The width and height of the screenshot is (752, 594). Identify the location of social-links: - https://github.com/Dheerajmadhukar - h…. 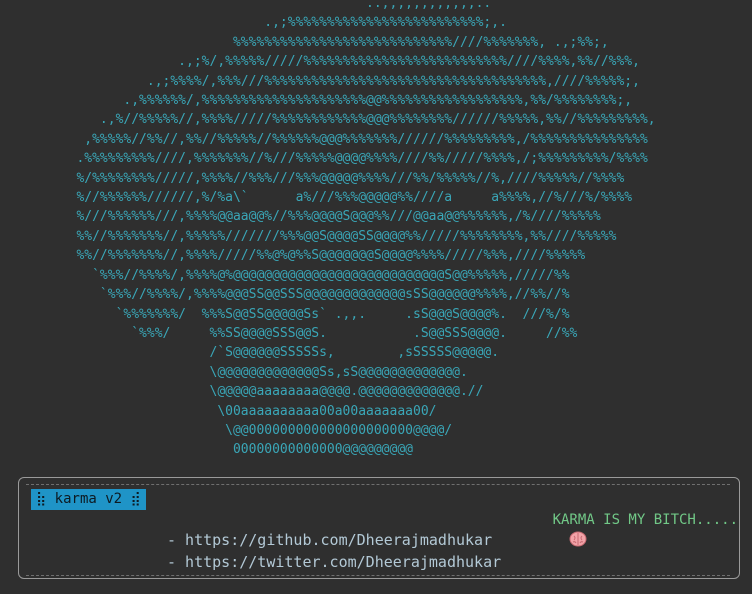
(334, 551).